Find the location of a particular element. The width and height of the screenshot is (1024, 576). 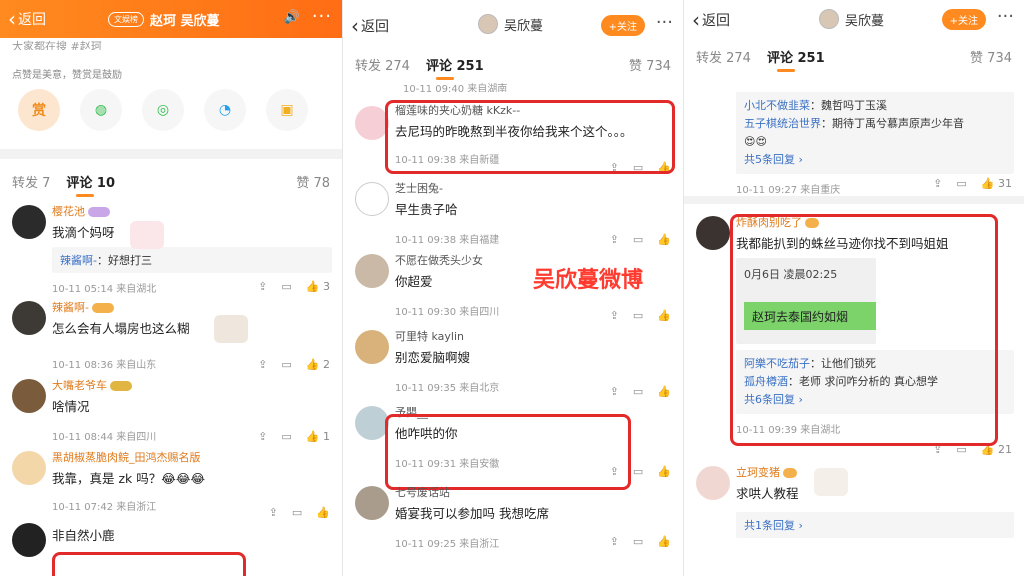

reply-author: 小北不做韭菜 is located at coordinates (777, 105).